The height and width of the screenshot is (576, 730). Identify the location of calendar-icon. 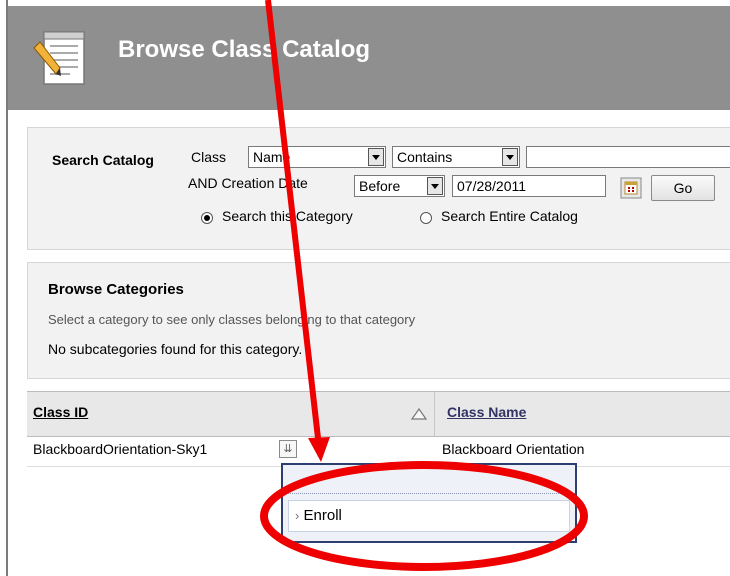
(631, 188).